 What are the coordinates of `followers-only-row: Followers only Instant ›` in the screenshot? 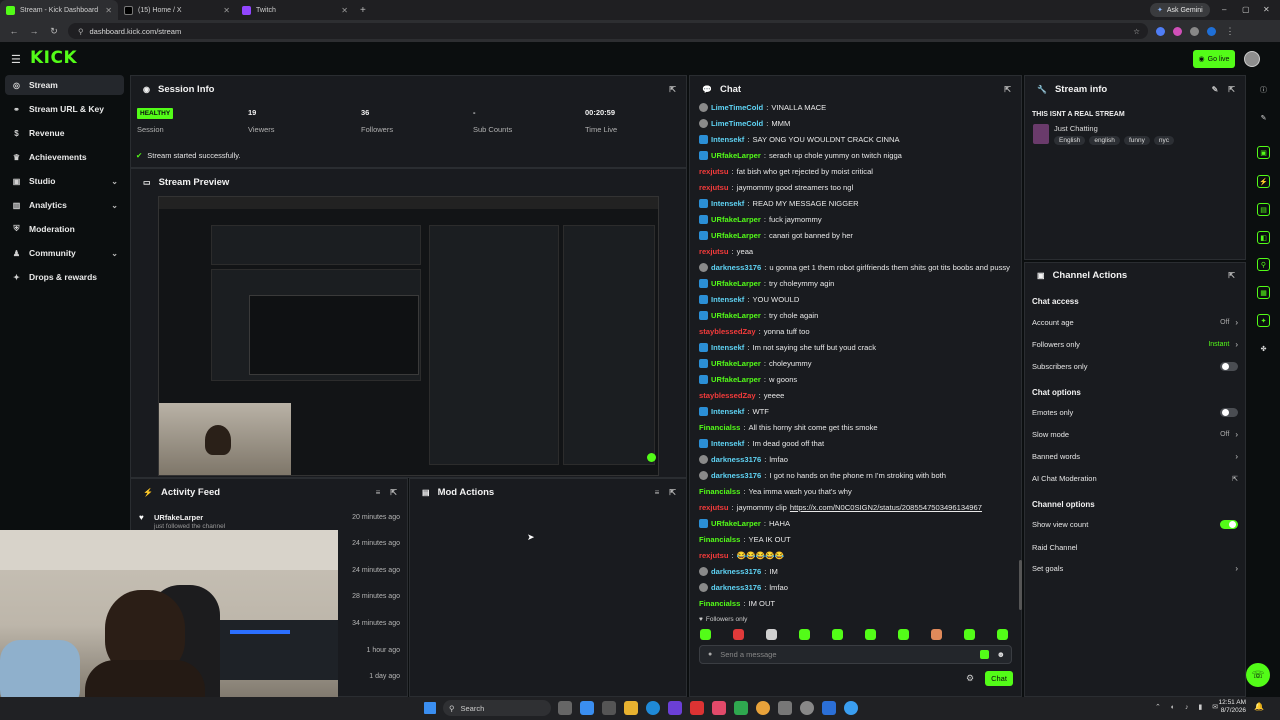 It's located at (1135, 344).